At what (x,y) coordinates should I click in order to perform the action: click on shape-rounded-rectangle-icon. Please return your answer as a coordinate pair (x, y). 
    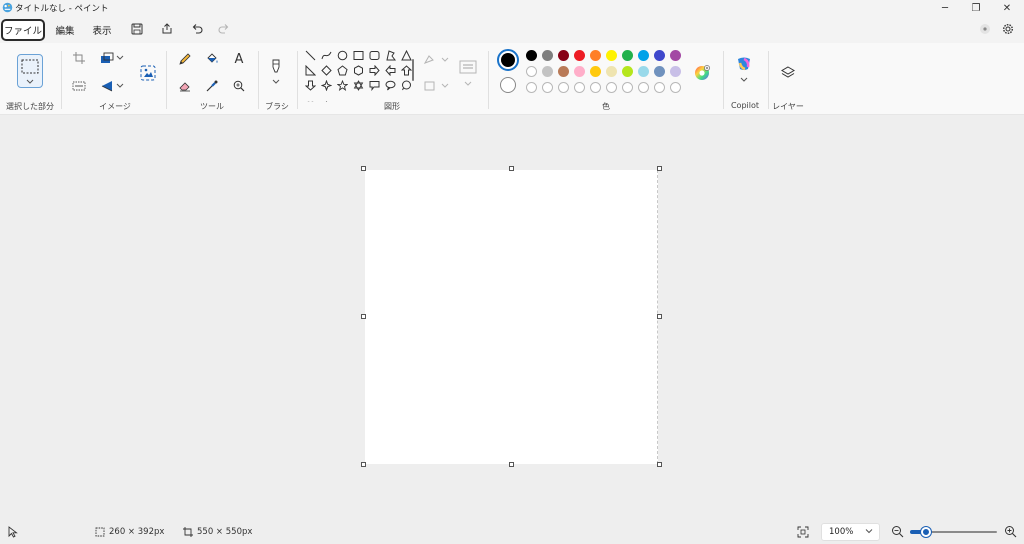
    Looking at the image, I should click on (374, 55).